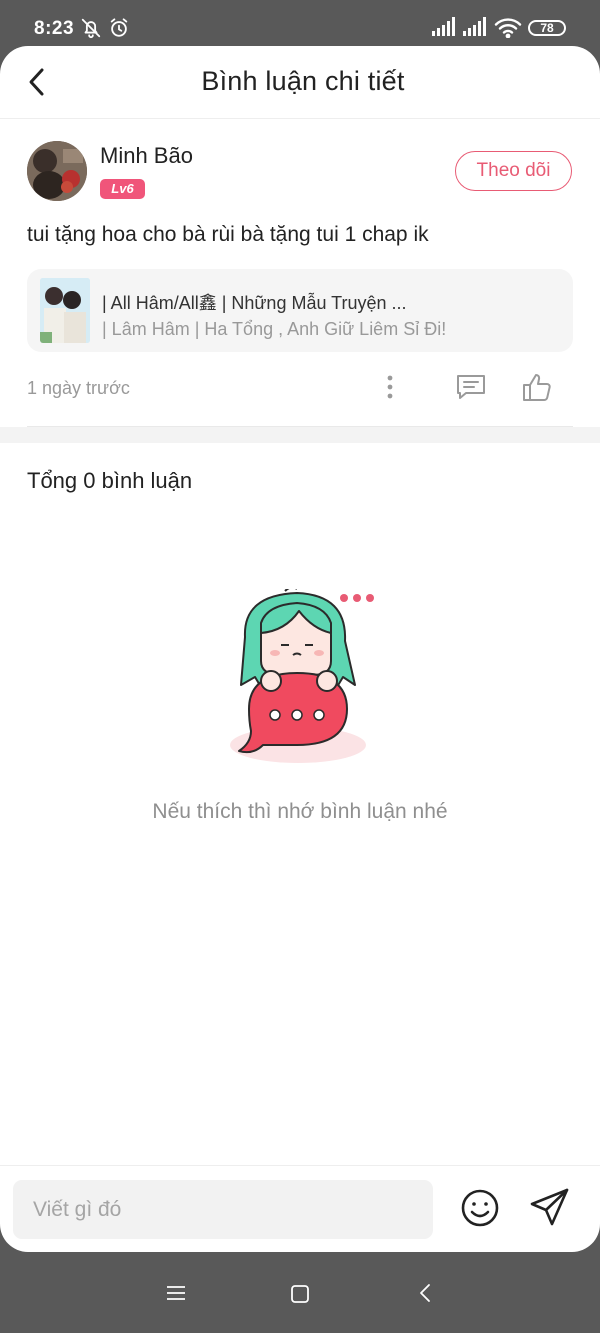  What do you see at coordinates (513, 171) in the screenshot?
I see `follow-button: Theo dõi` at bounding box center [513, 171].